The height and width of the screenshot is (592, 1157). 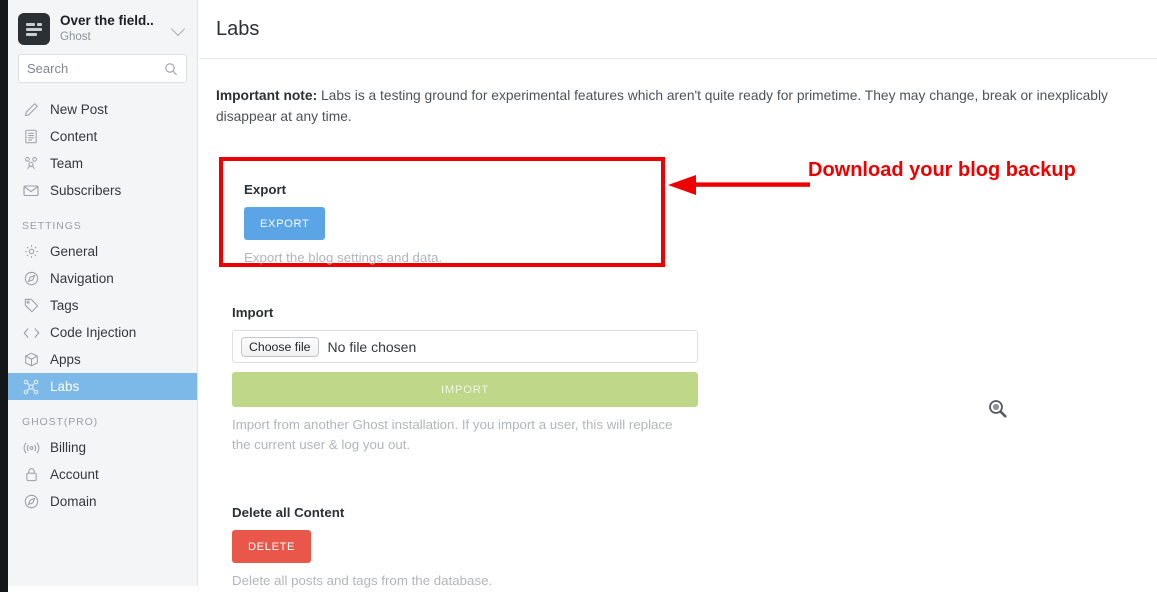 I want to click on sidebar-item-label: Content, so click(x=74, y=136).